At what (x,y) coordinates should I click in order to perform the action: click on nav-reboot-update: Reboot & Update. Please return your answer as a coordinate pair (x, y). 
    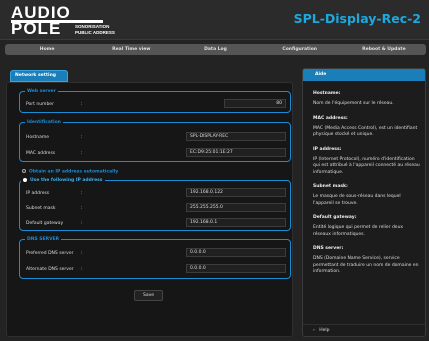
    Looking at the image, I should click on (384, 49).